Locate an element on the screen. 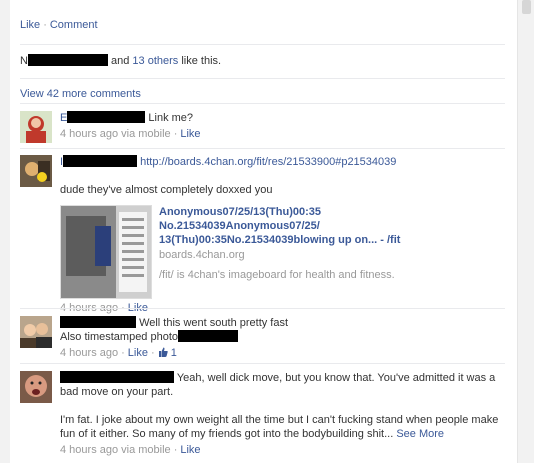  like-post-link: Like is located at coordinates (30, 25).